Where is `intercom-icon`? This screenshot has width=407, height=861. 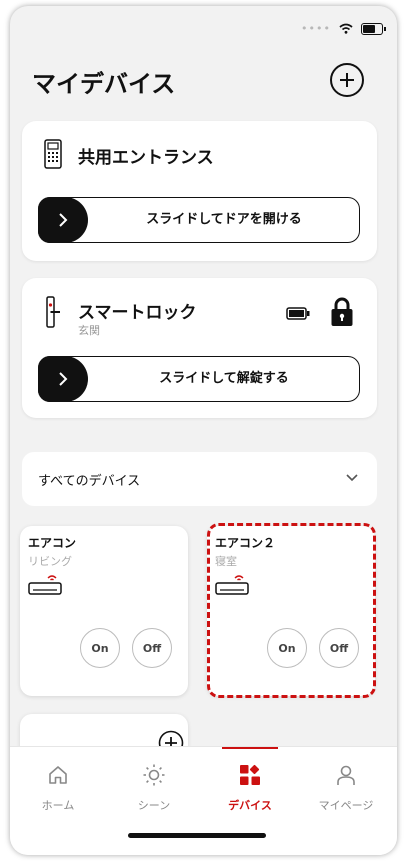 intercom-icon is located at coordinates (53, 154).